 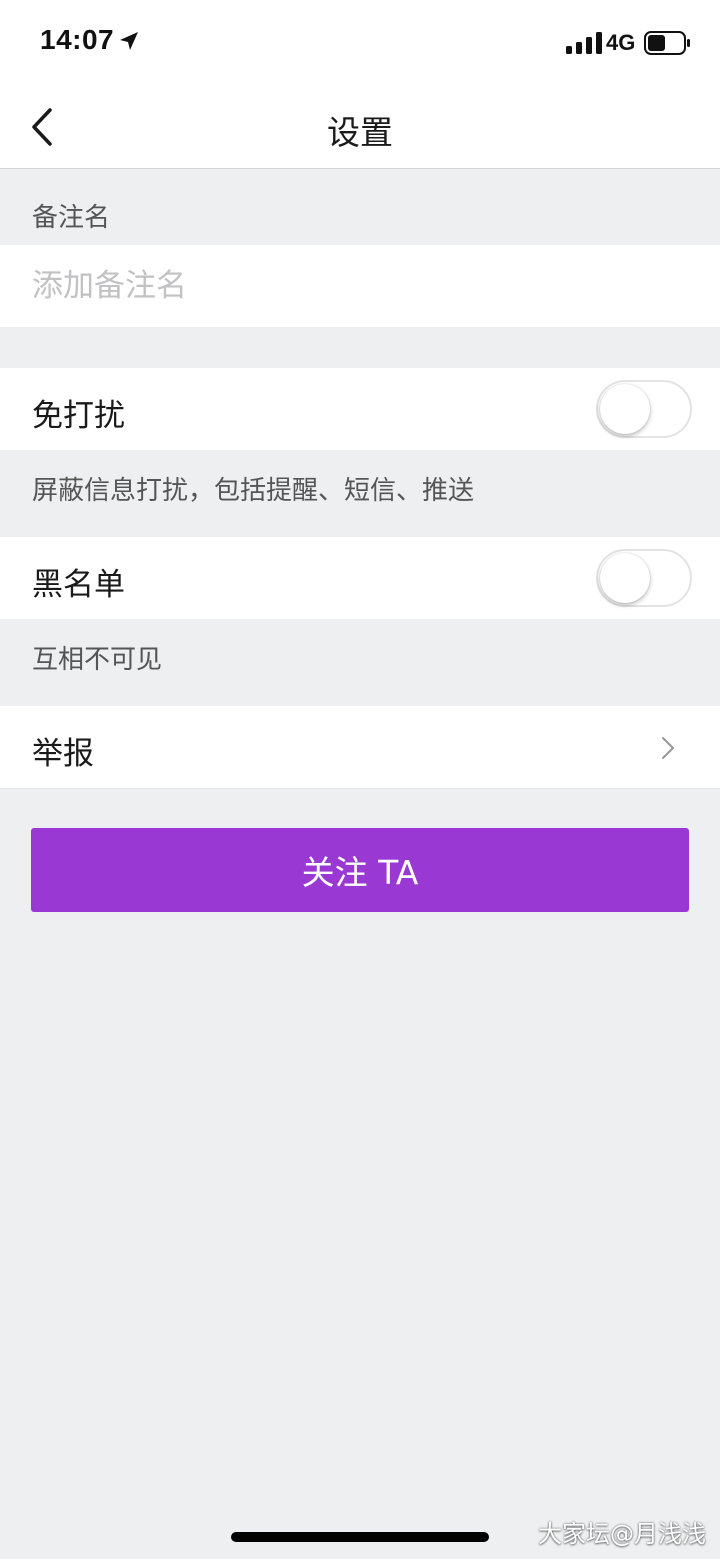 I want to click on blacklist-label: 黑名单, so click(x=78, y=585).